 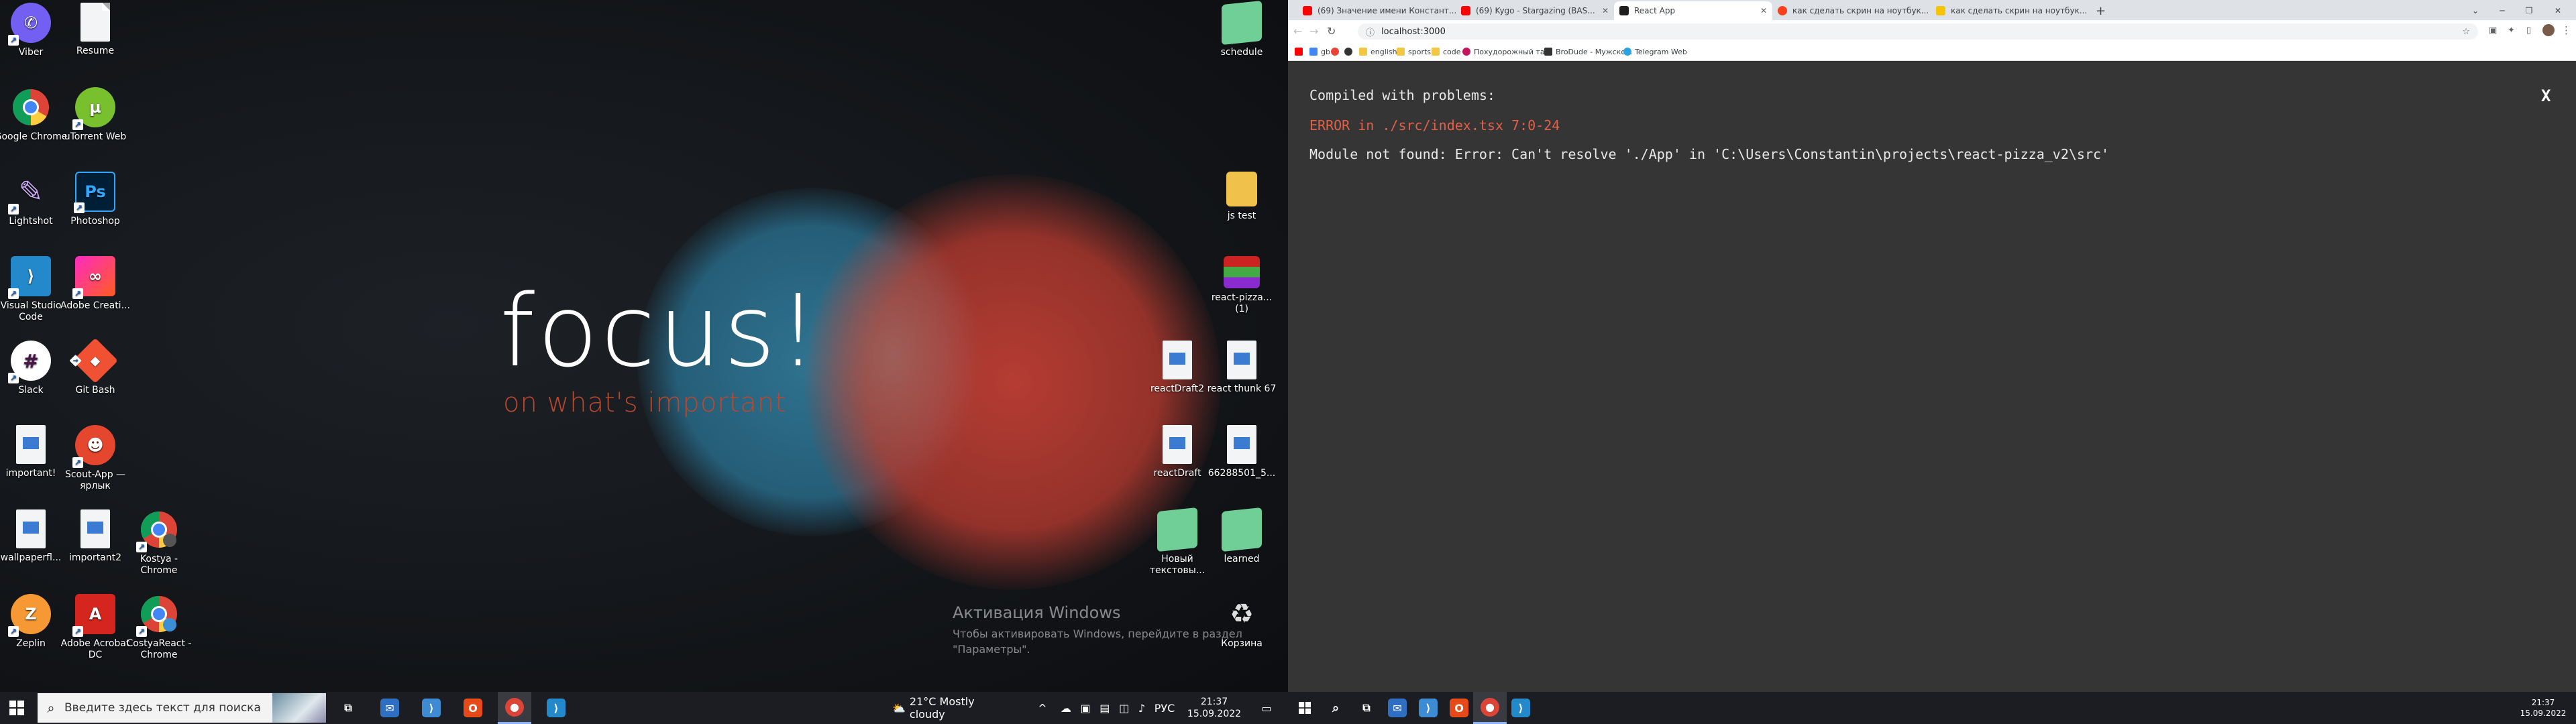 What do you see at coordinates (2493, 30) in the screenshot?
I see `extension-icon: ▣` at bounding box center [2493, 30].